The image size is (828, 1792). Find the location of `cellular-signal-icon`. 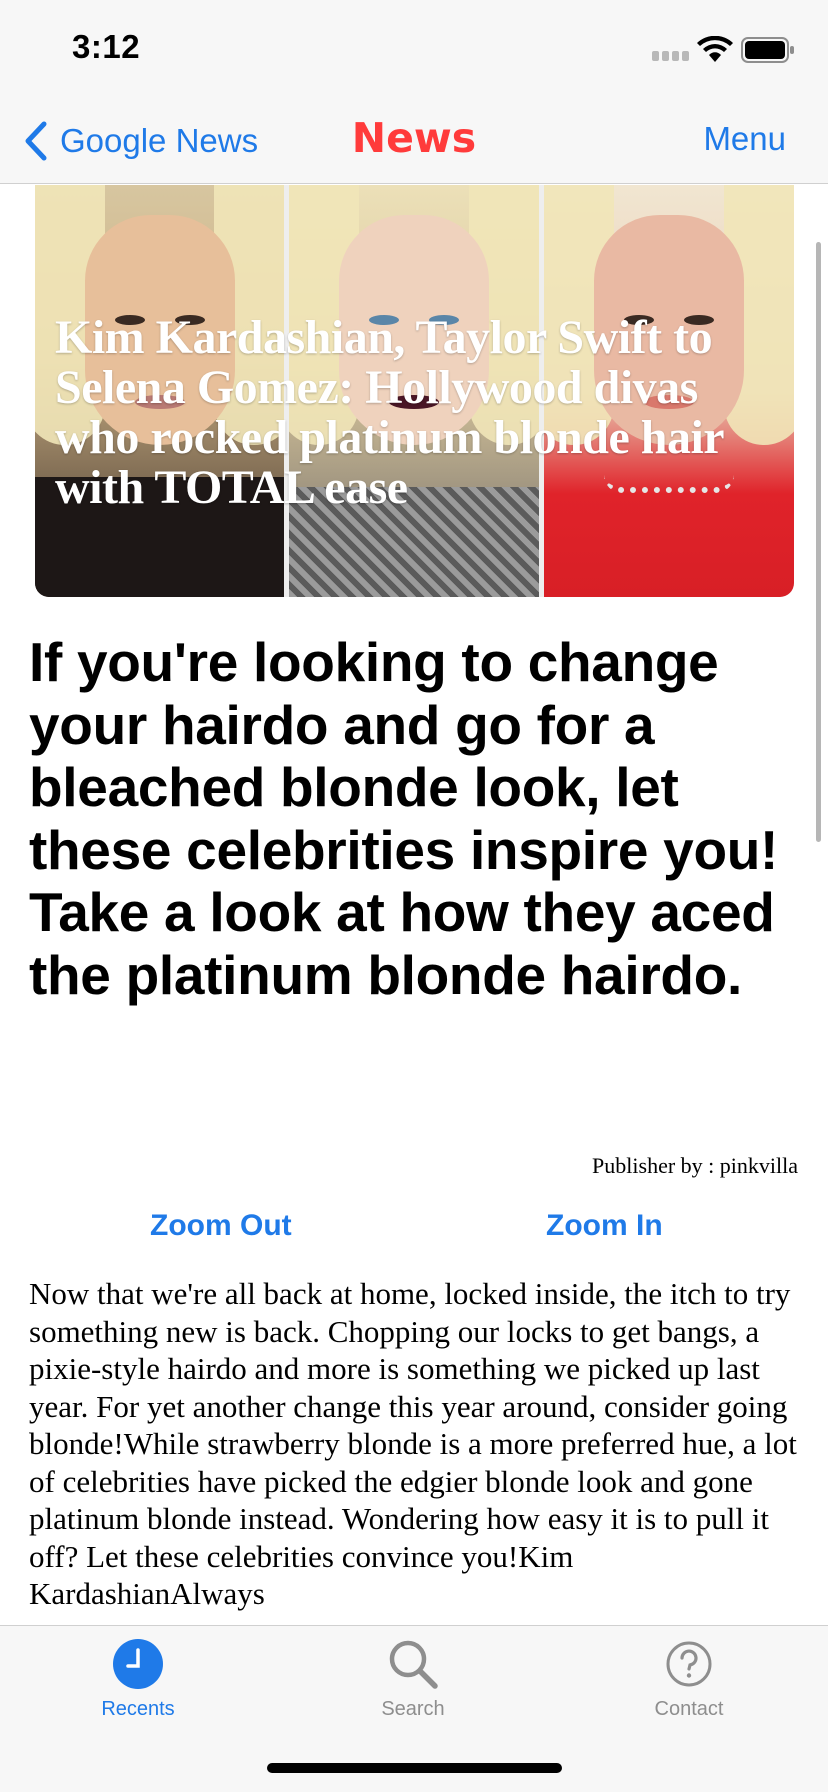

cellular-signal-icon is located at coordinates (671, 56).